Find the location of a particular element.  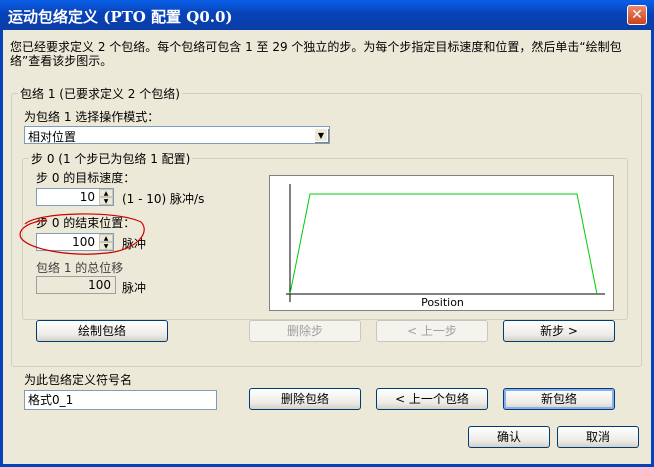

profile-graph-svg is located at coordinates (445, 243).